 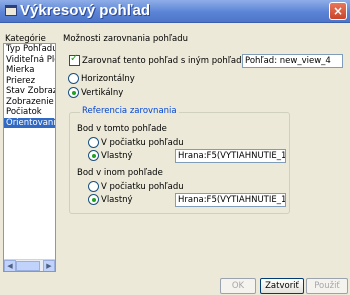 I want to click on scroll-thumb, so click(x=28, y=266).